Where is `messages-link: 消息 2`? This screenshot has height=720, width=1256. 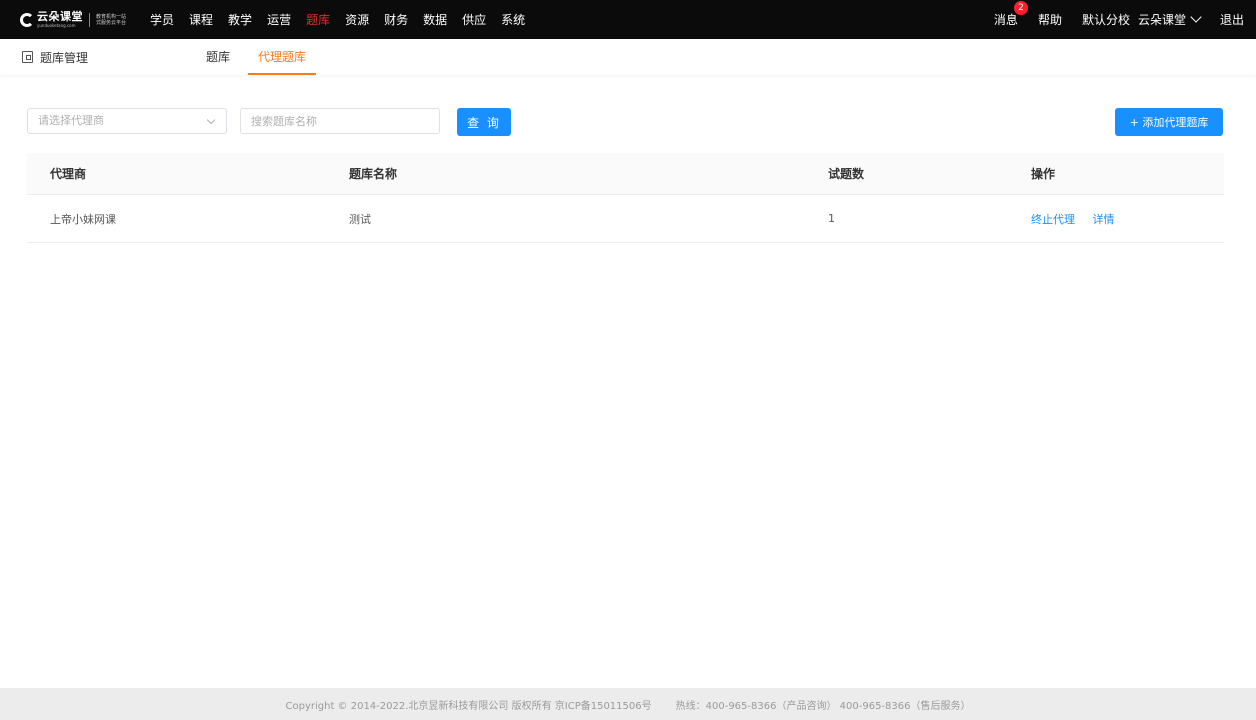
messages-link: 消息 2 is located at coordinates (1010, 14).